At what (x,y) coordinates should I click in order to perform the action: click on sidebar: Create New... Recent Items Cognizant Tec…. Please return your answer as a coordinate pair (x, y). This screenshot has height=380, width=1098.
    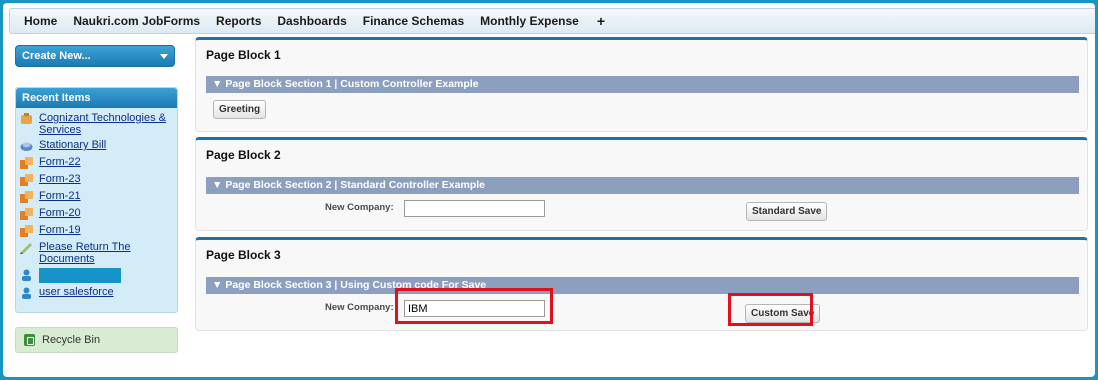
    Looking at the image, I should click on (96, 199).